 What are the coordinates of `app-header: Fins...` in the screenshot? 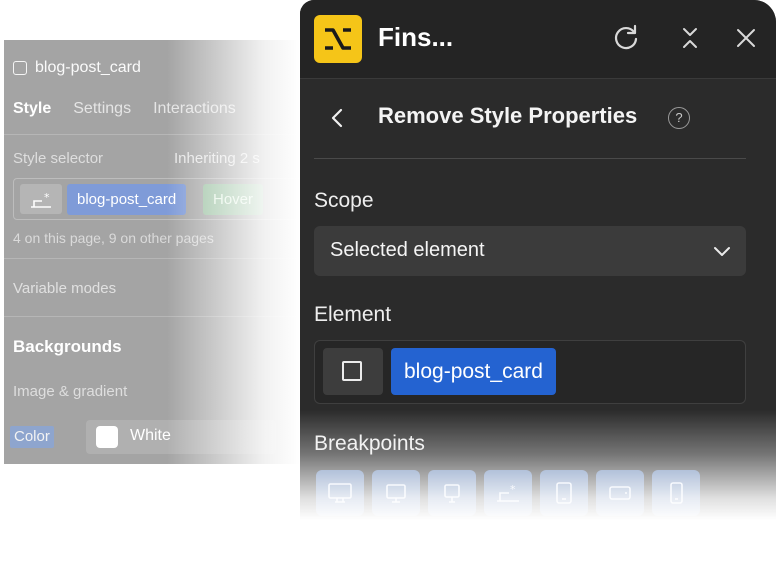 It's located at (538, 39).